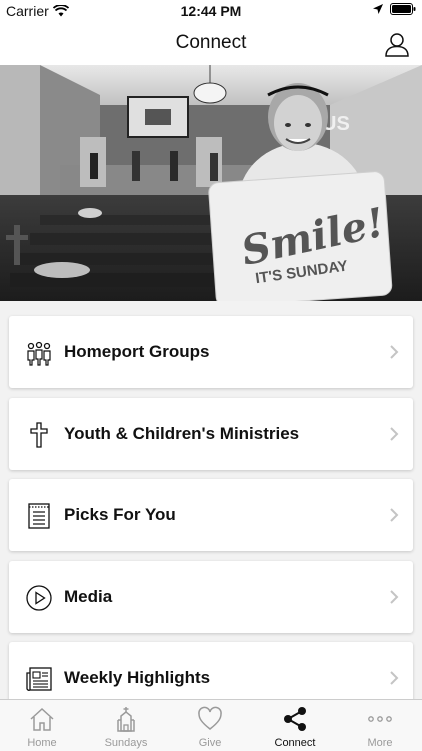 This screenshot has height=751, width=422. I want to click on tab-label: Connect, so click(295, 743).